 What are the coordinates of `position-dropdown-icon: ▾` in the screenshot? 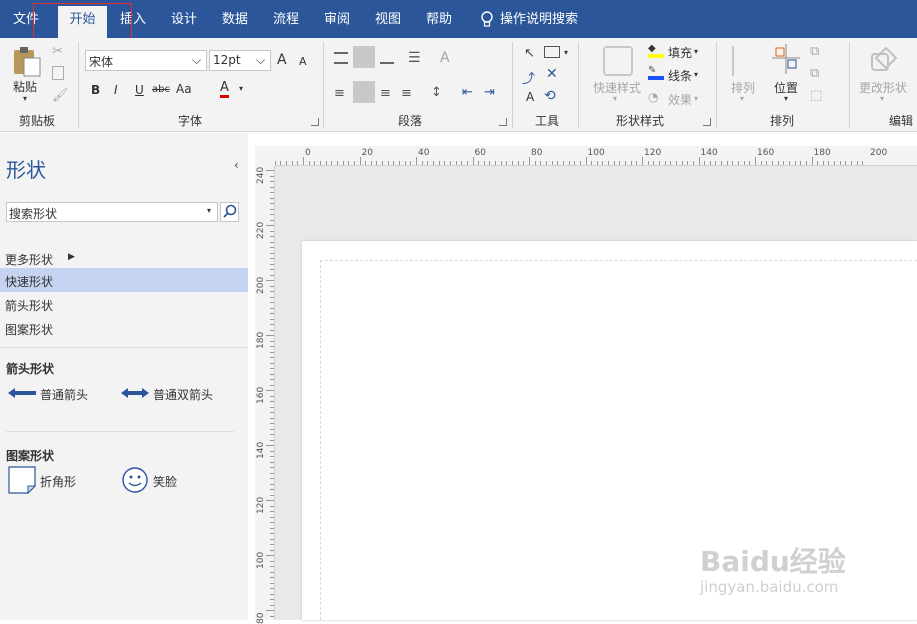 It's located at (786, 98).